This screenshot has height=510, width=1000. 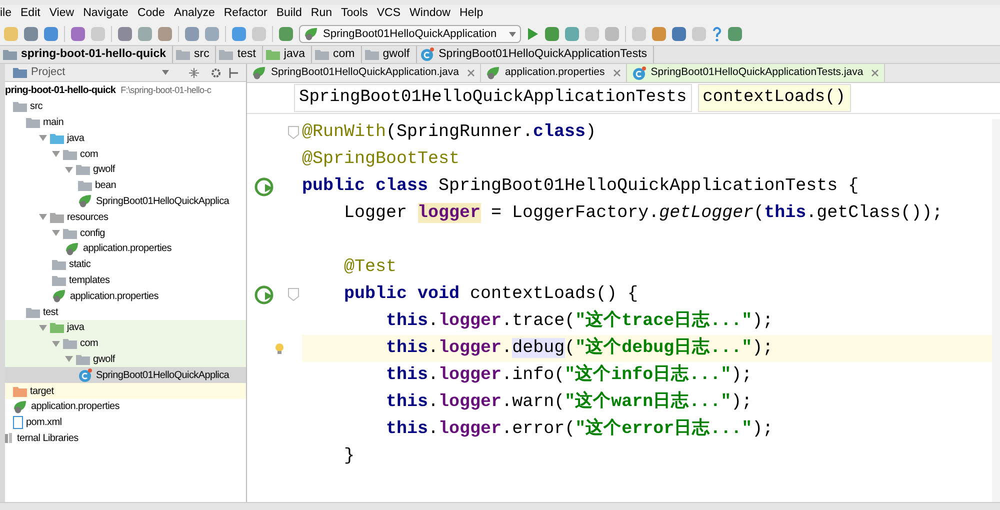 I want to click on menu-item: Analyze, so click(x=194, y=14).